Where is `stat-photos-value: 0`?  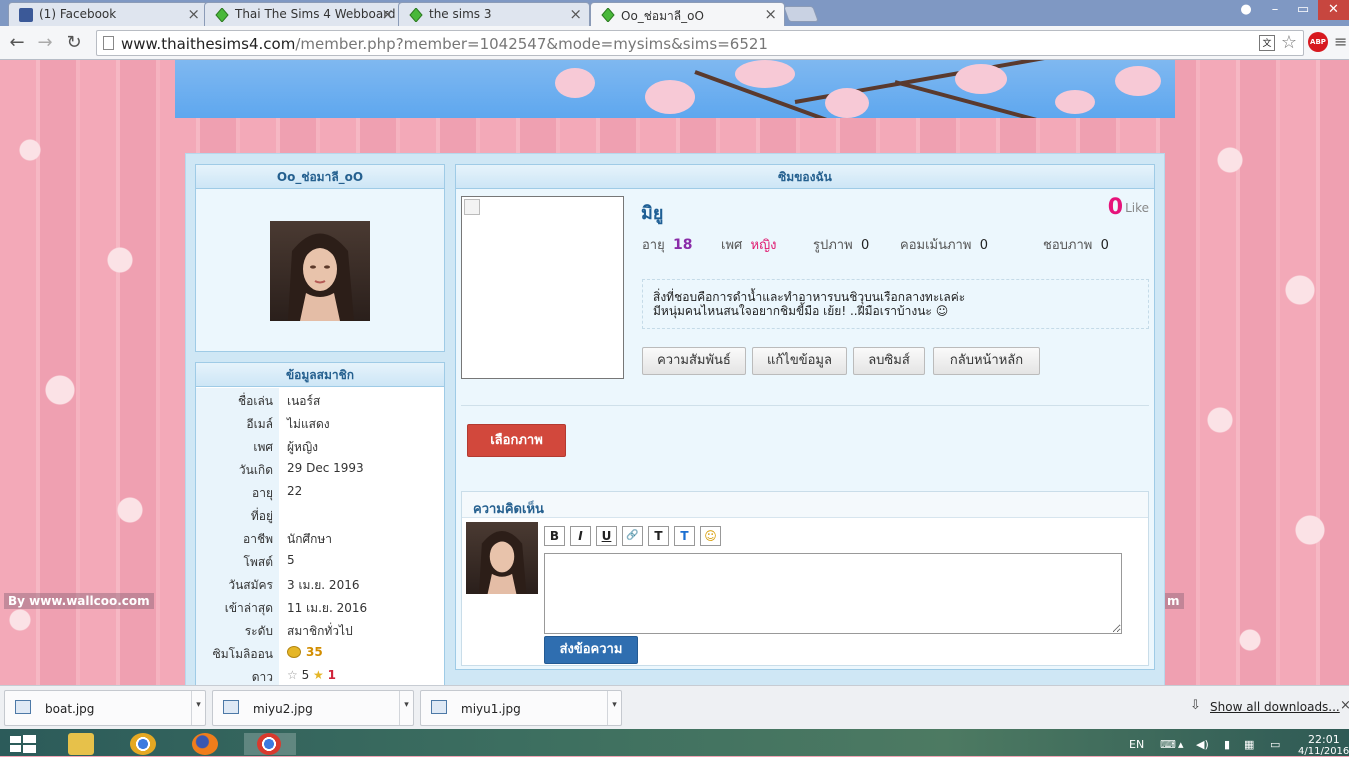
stat-photos-value: 0 is located at coordinates (865, 245).